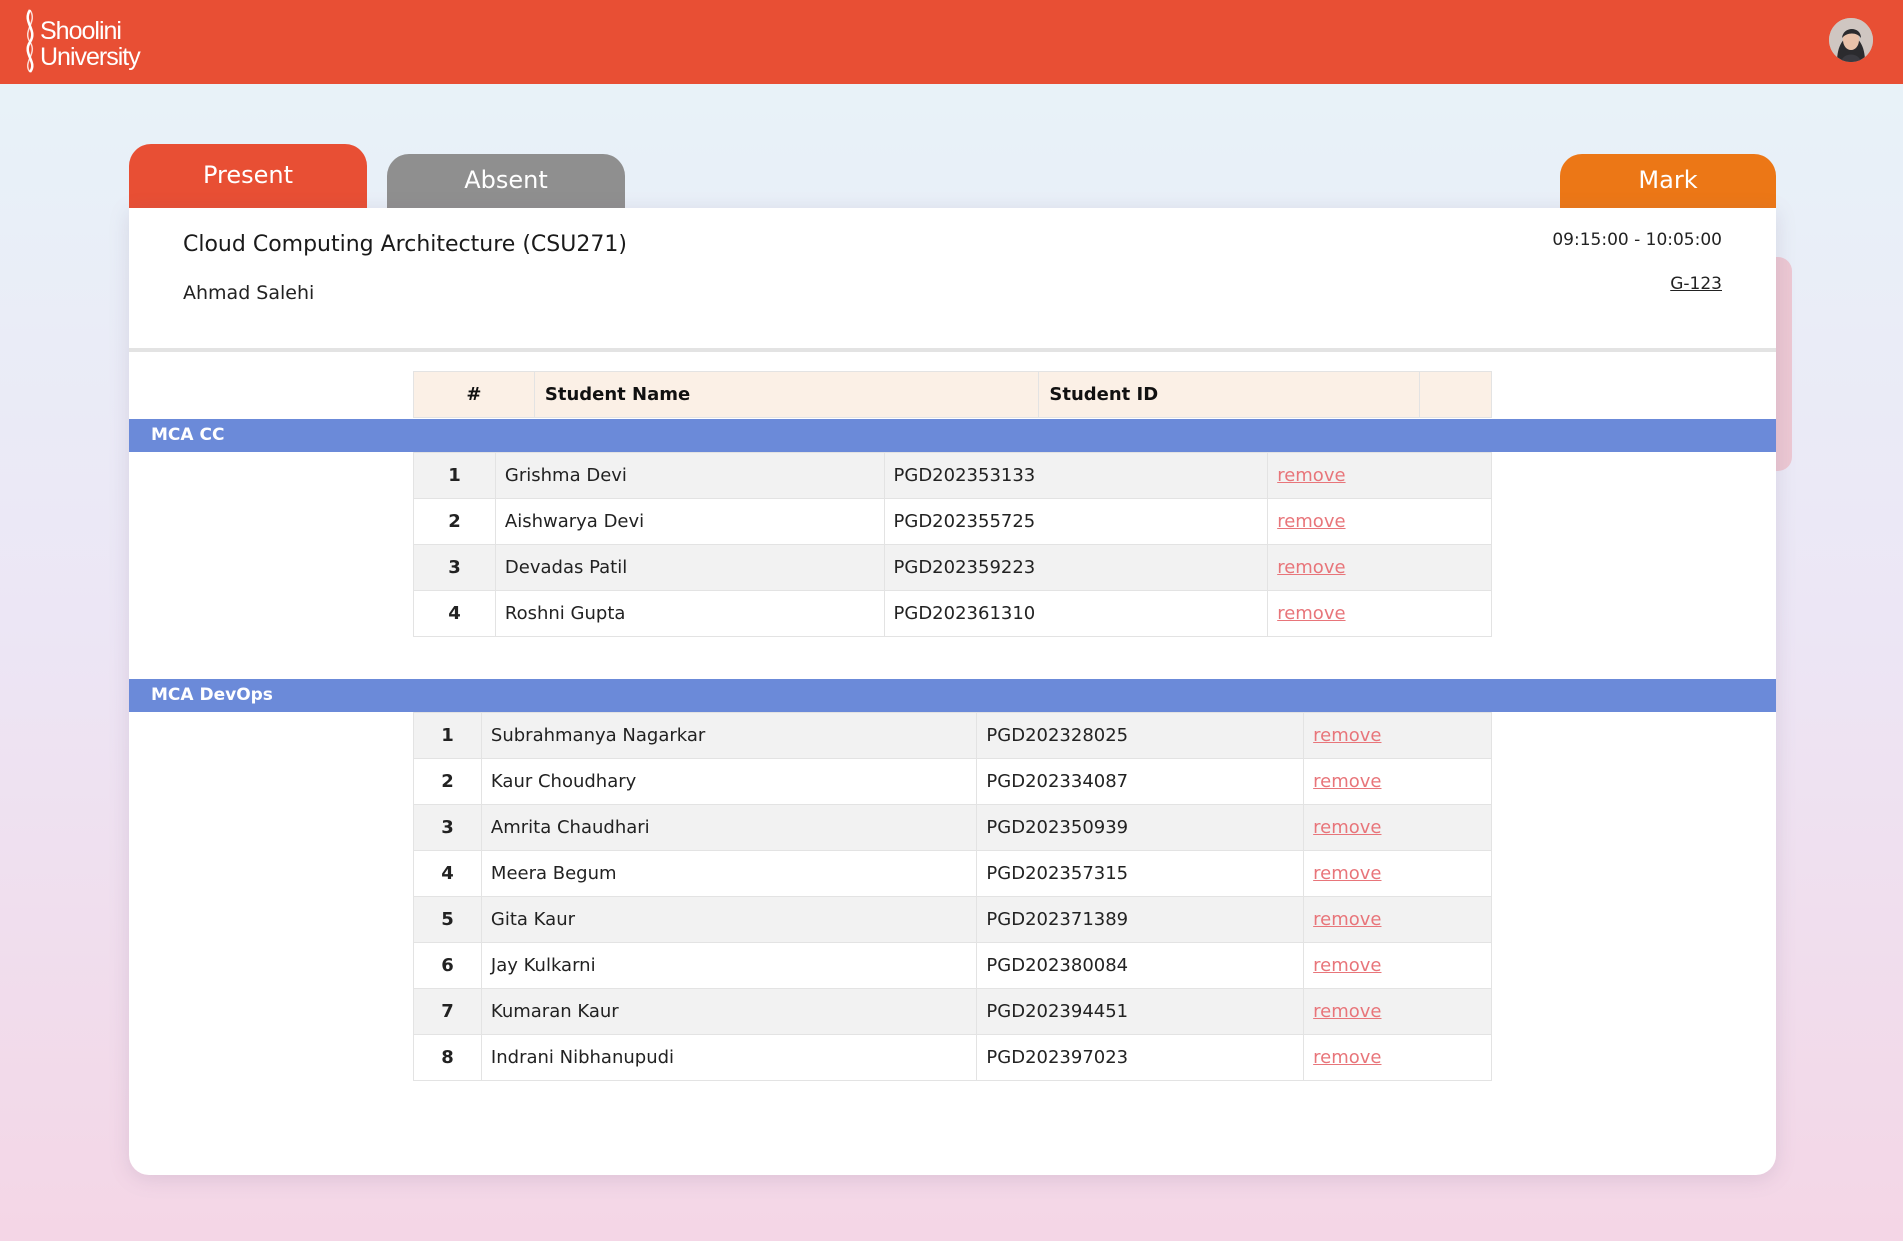 Image resolution: width=1903 pixels, height=1241 pixels. I want to click on row-num: 7, so click(447, 1011).